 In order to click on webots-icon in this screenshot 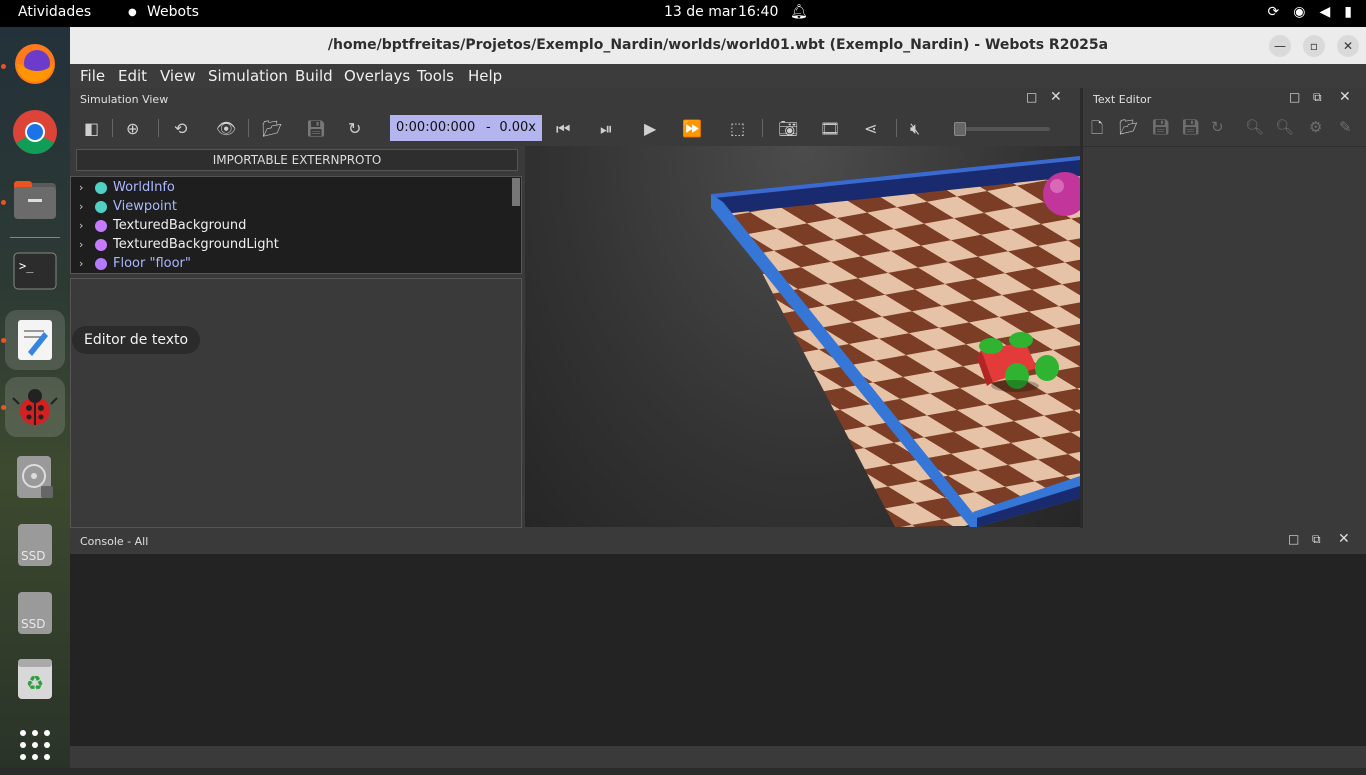, I will do `click(35, 407)`.